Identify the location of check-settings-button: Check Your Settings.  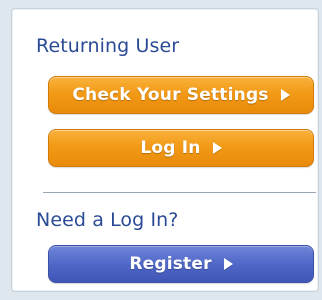
(181, 95).